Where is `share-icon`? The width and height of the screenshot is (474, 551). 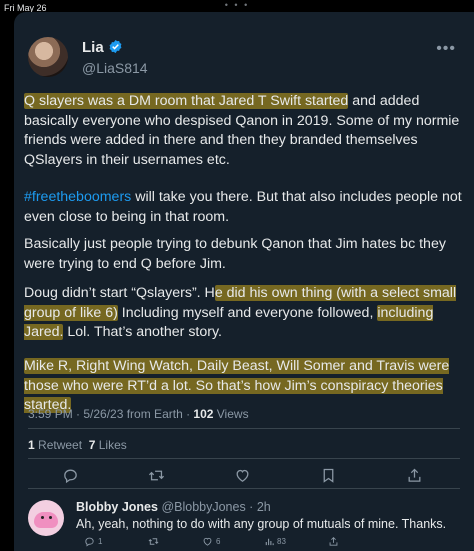 share-icon is located at coordinates (414, 475).